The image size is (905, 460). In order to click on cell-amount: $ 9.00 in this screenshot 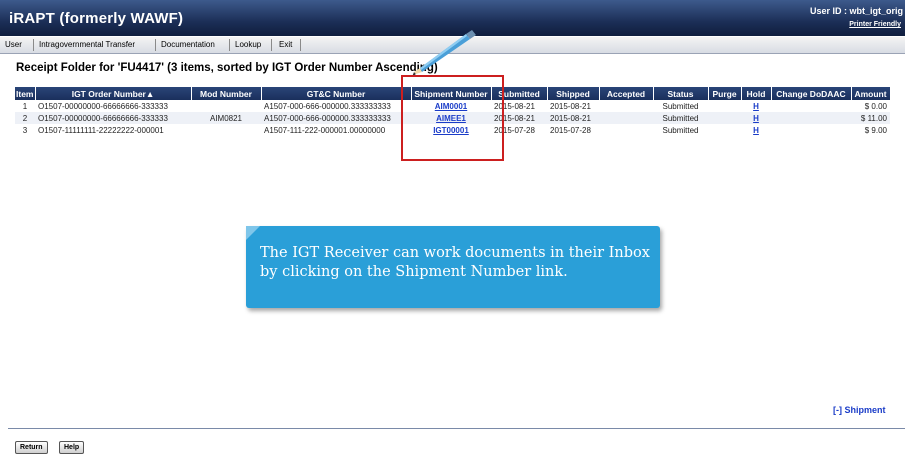, I will do `click(870, 130)`.